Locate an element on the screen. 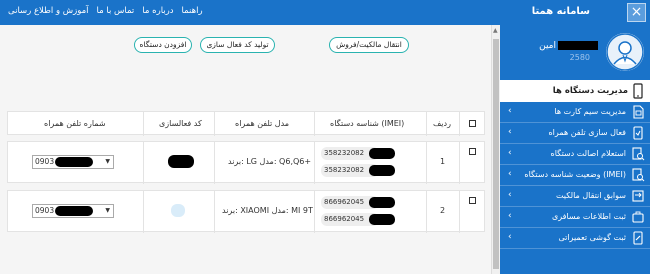  transfer-icon is located at coordinates (638, 196).